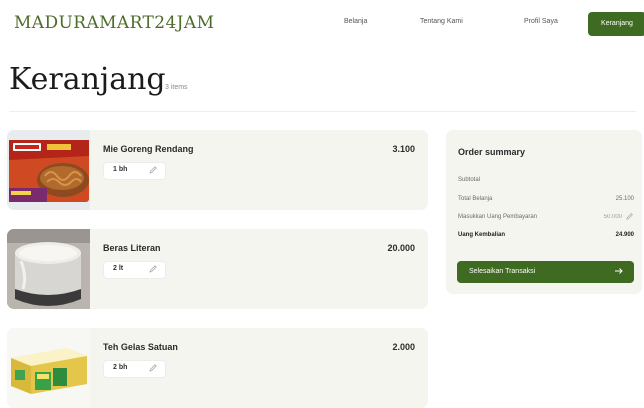  I want to click on total-label: Total Belanja, so click(475, 199).